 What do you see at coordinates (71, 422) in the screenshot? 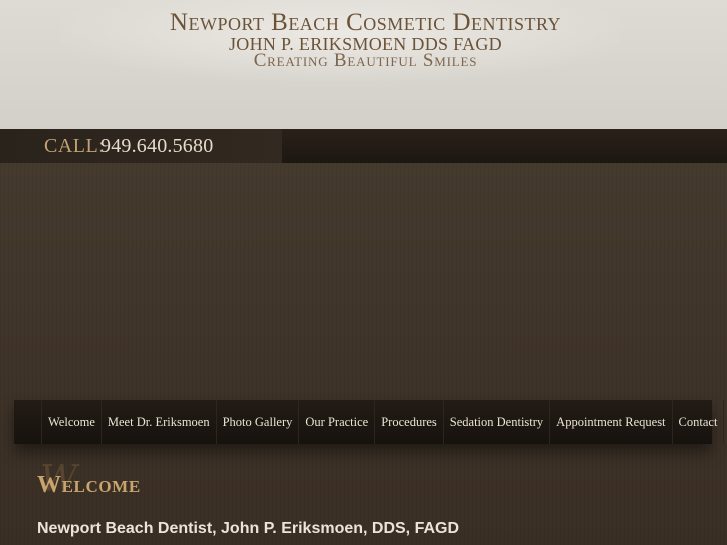
I see `nav-item-welcome: Welcome` at bounding box center [71, 422].